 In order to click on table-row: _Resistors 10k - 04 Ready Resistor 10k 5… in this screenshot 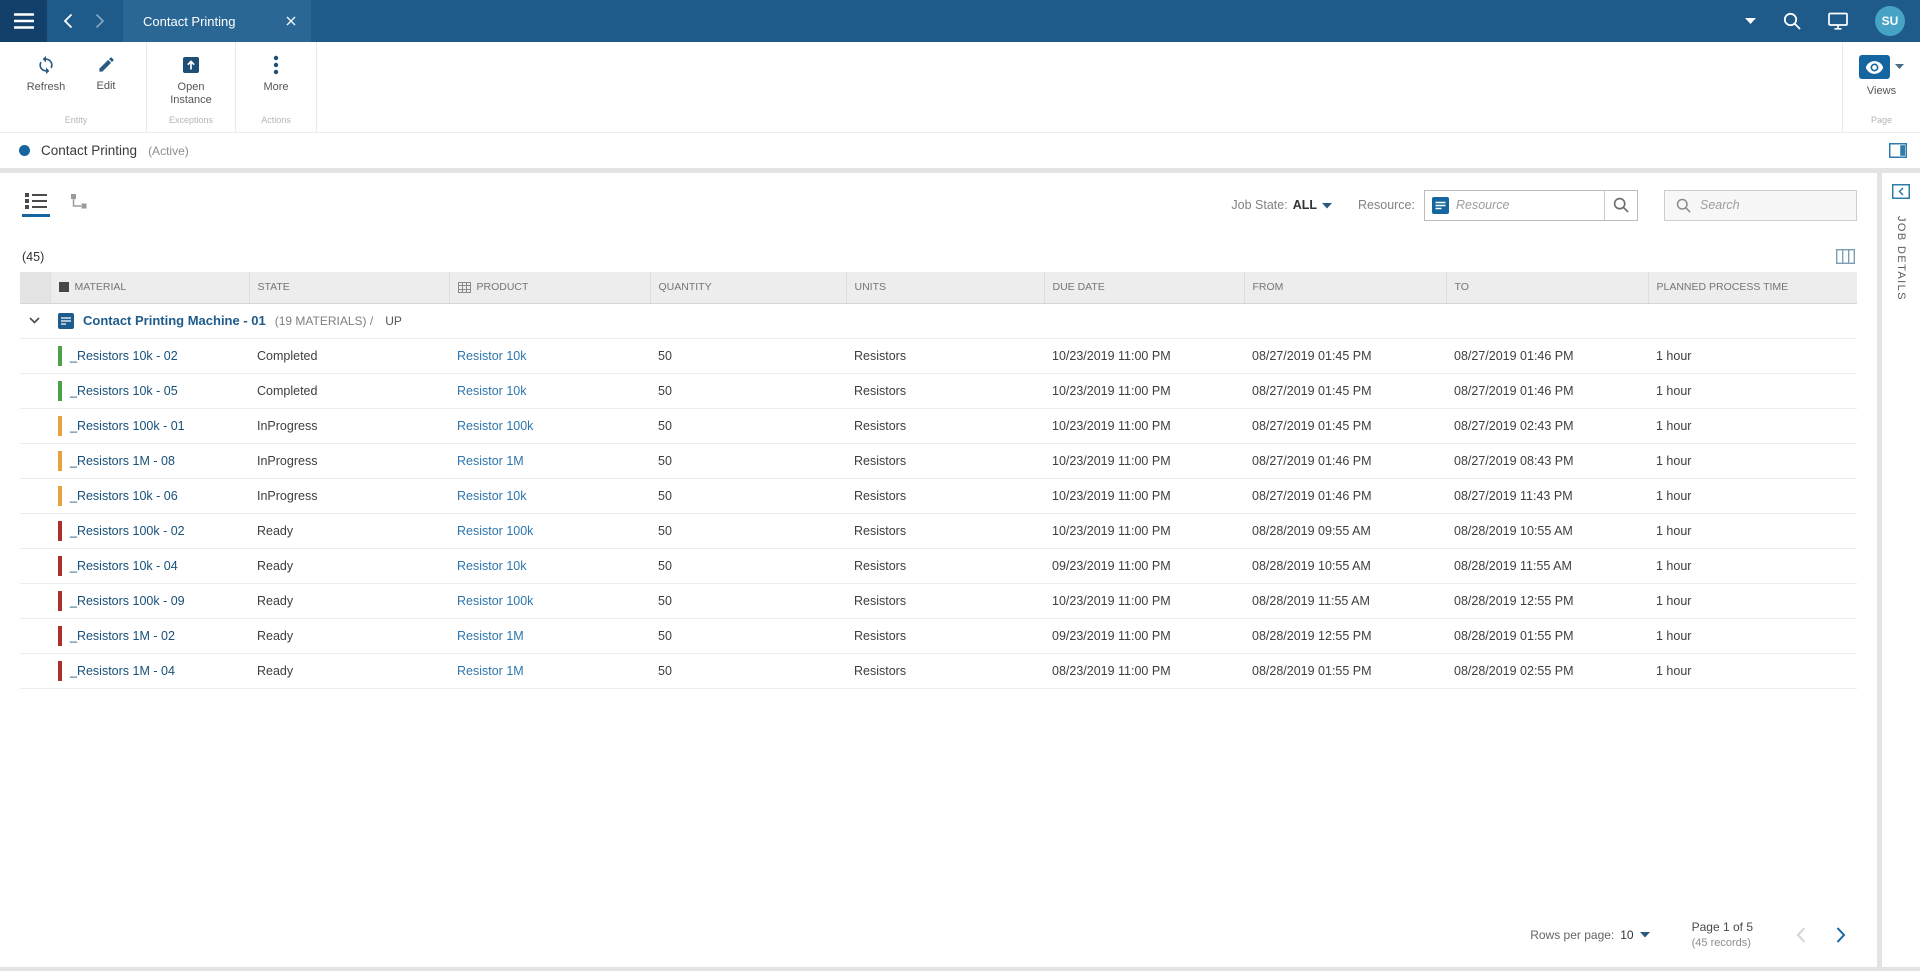, I will do `click(938, 566)`.